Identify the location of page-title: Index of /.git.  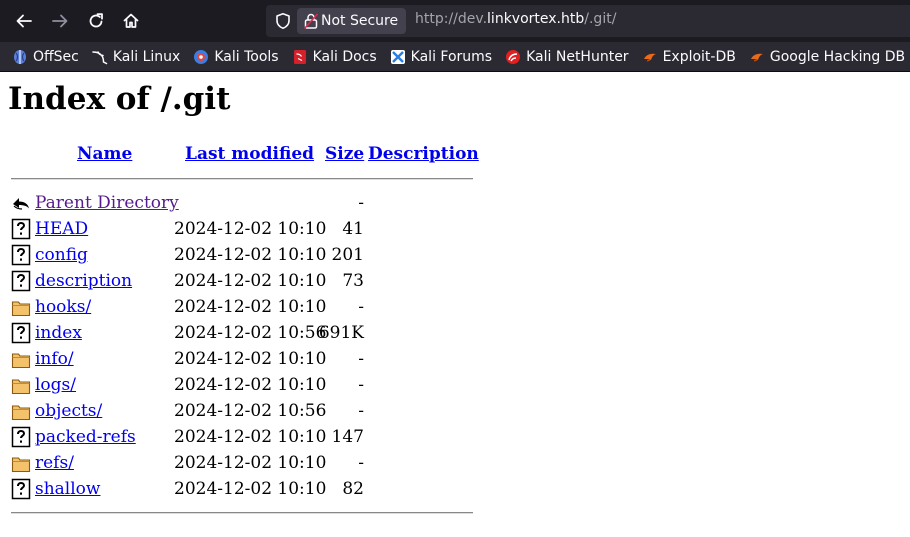
(119, 99).